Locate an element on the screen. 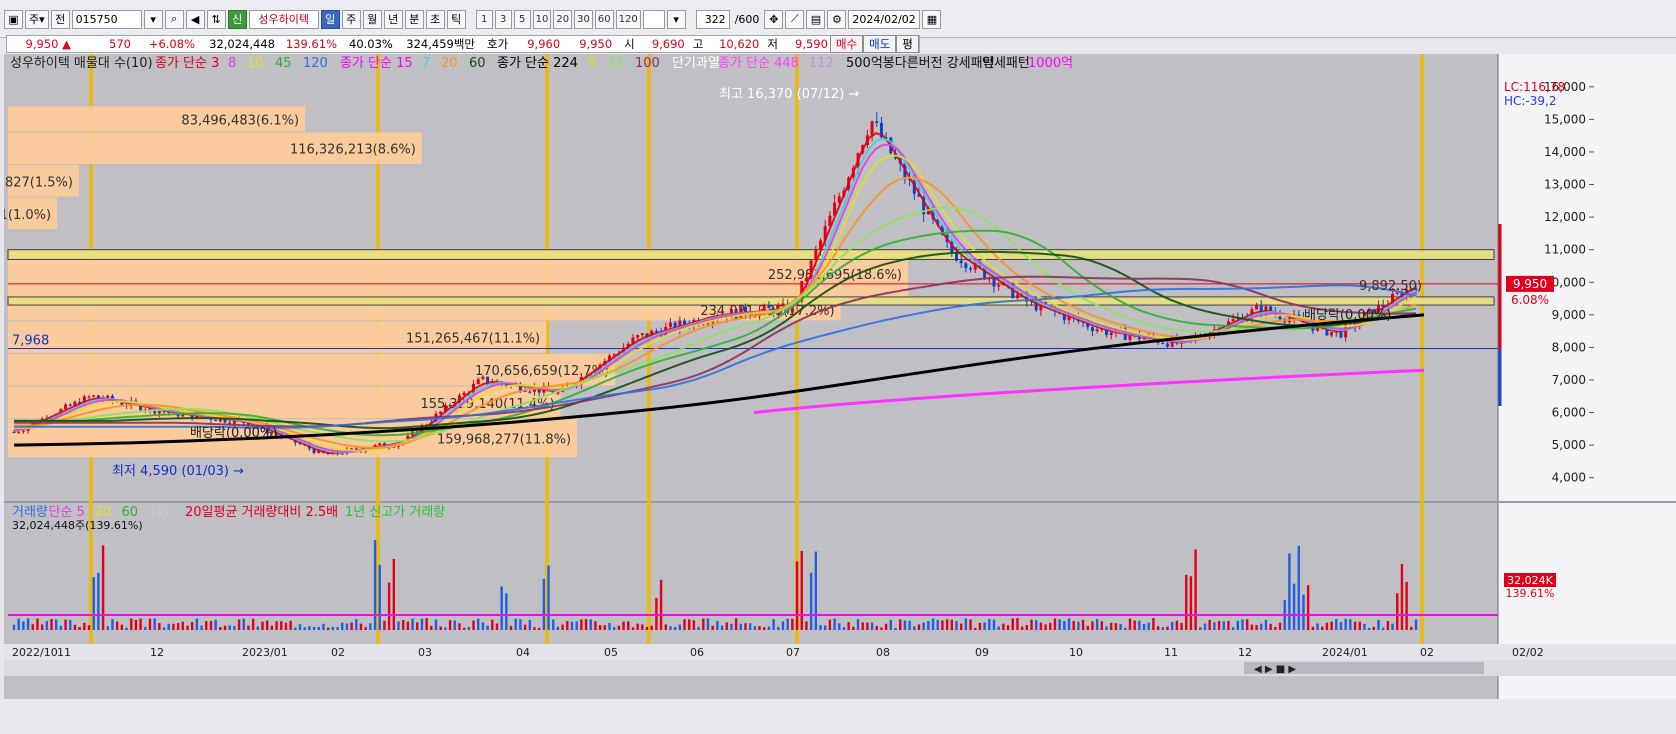 The image size is (1676, 734). eval-button: 평 is located at coordinates (907, 44).